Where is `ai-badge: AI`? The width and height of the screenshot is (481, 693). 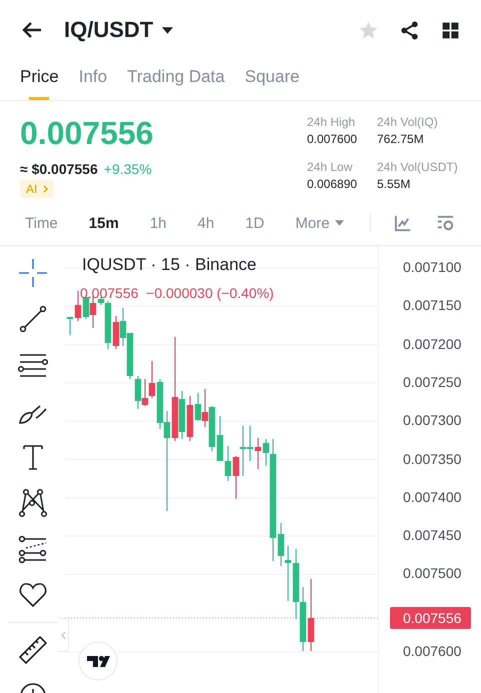 ai-badge: AI is located at coordinates (37, 189).